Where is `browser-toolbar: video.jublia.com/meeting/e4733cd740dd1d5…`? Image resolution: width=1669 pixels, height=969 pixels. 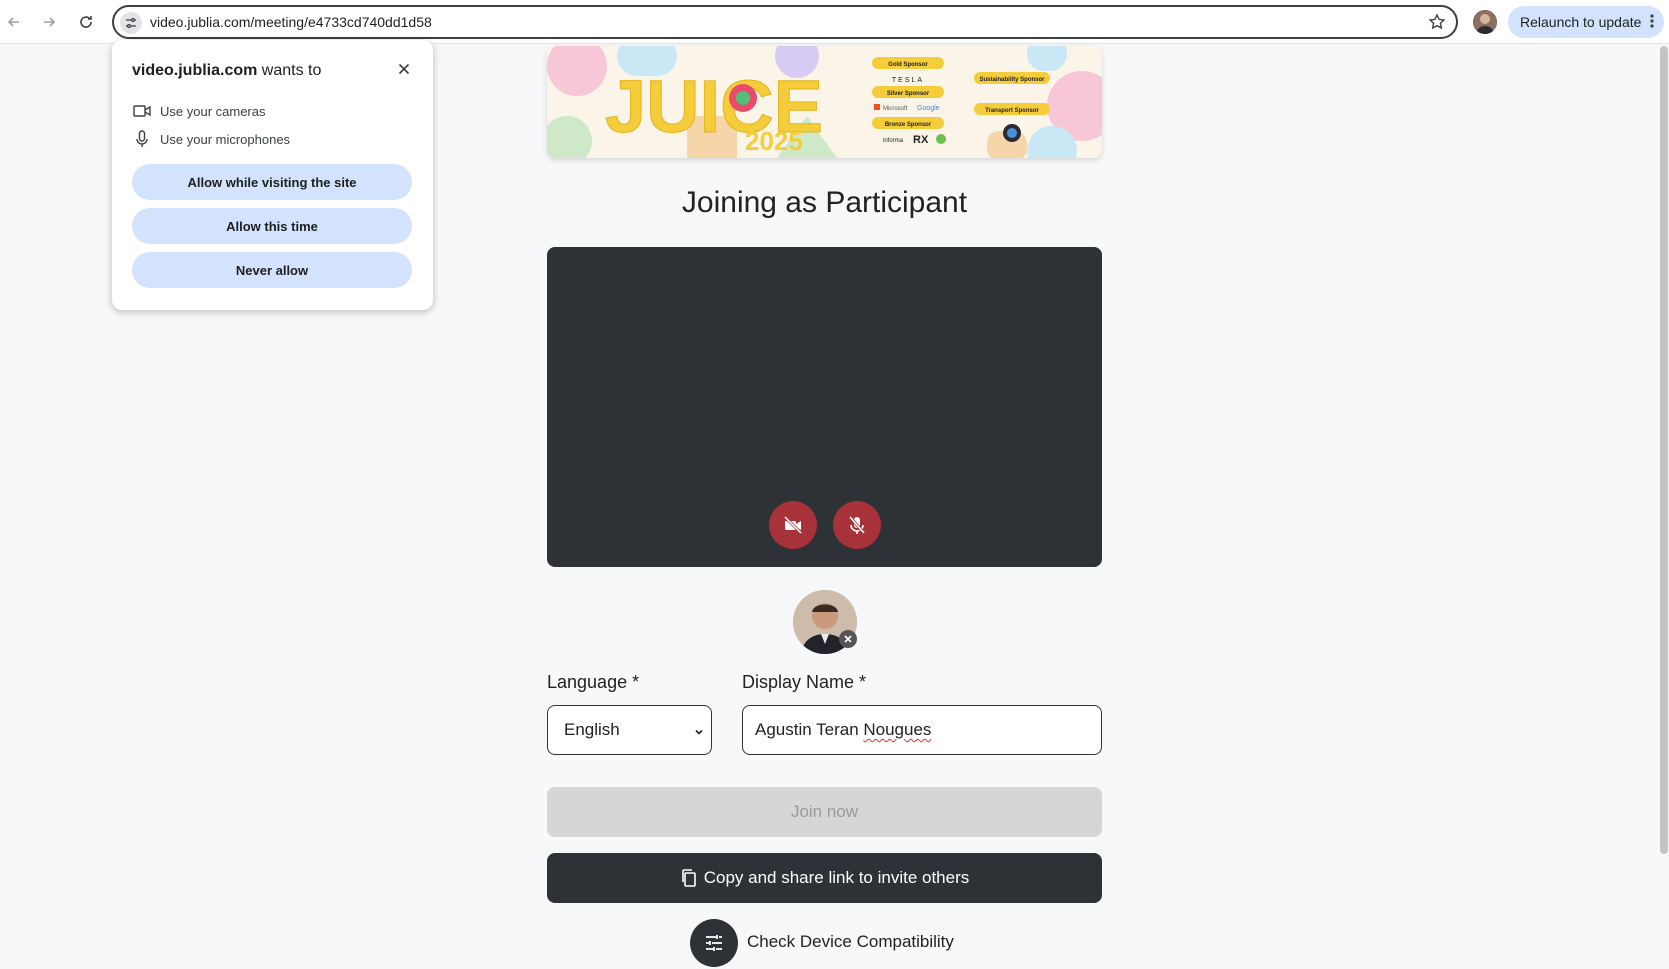
browser-toolbar: video.jublia.com/meeting/e4733cd740dd1d5… is located at coordinates (834, 22).